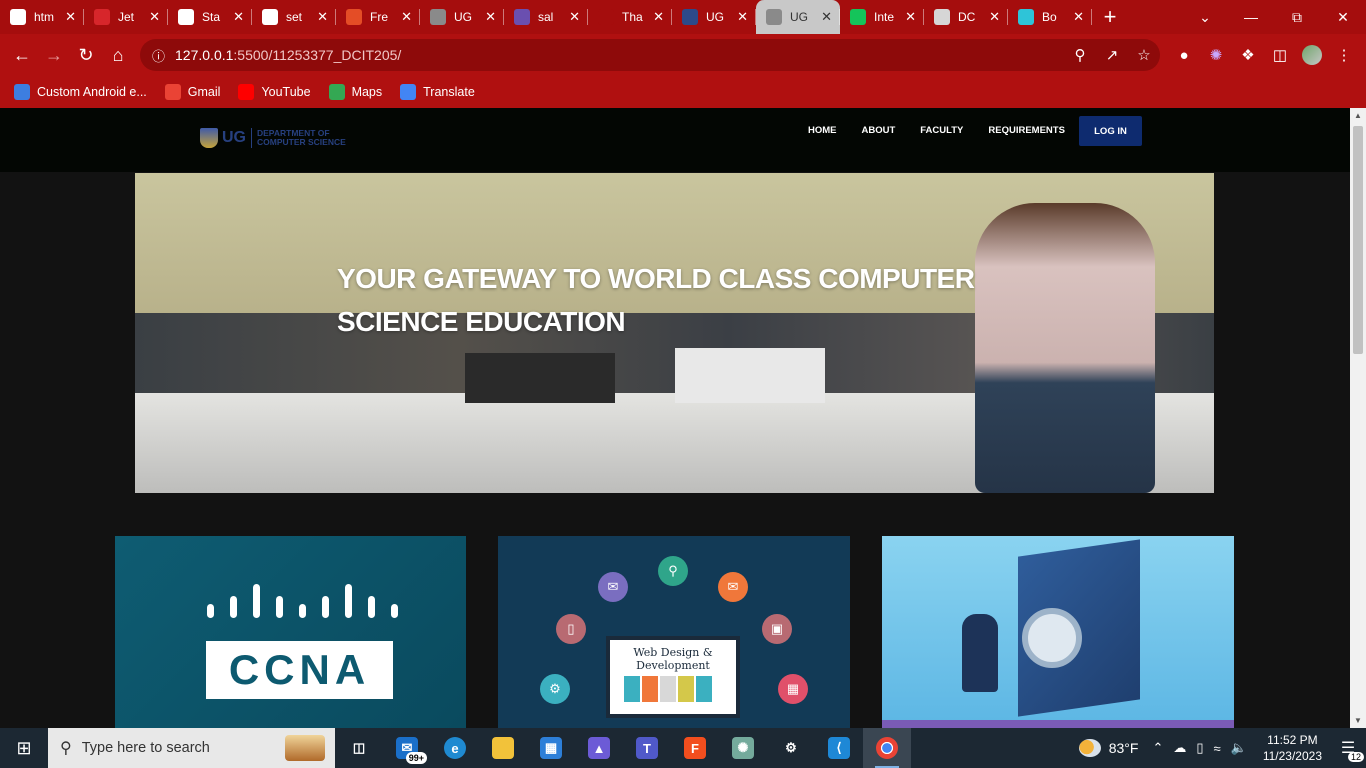 This screenshot has height=768, width=1366. What do you see at coordinates (1144, 55) in the screenshot?
I see `bookmark-star-icon: ☆` at bounding box center [1144, 55].